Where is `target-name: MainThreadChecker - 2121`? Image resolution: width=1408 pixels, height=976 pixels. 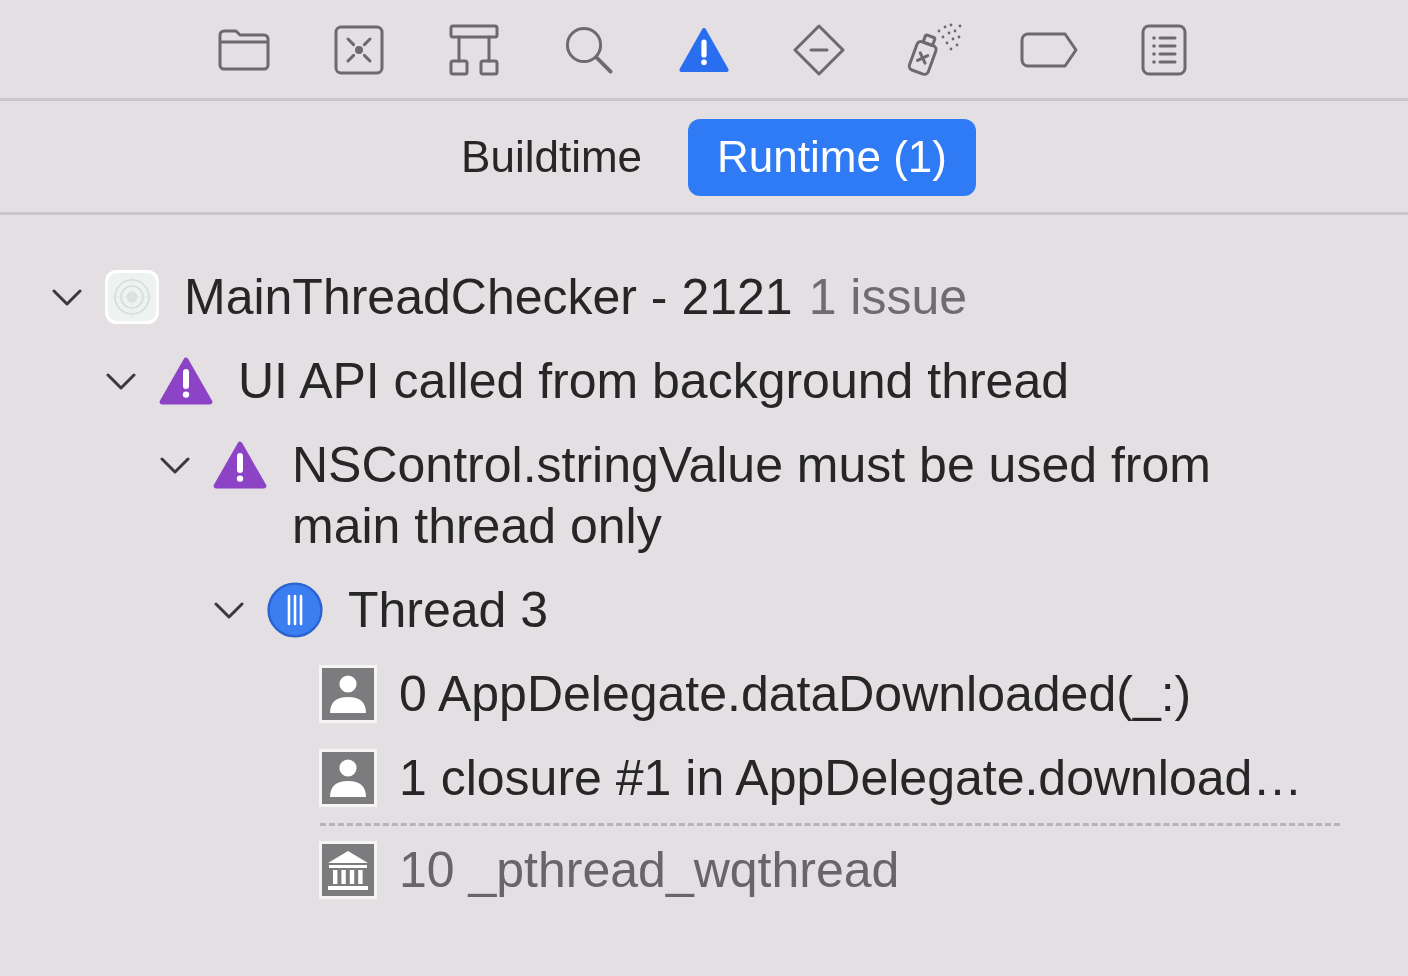 target-name: MainThreadChecker - 2121 is located at coordinates (488, 296).